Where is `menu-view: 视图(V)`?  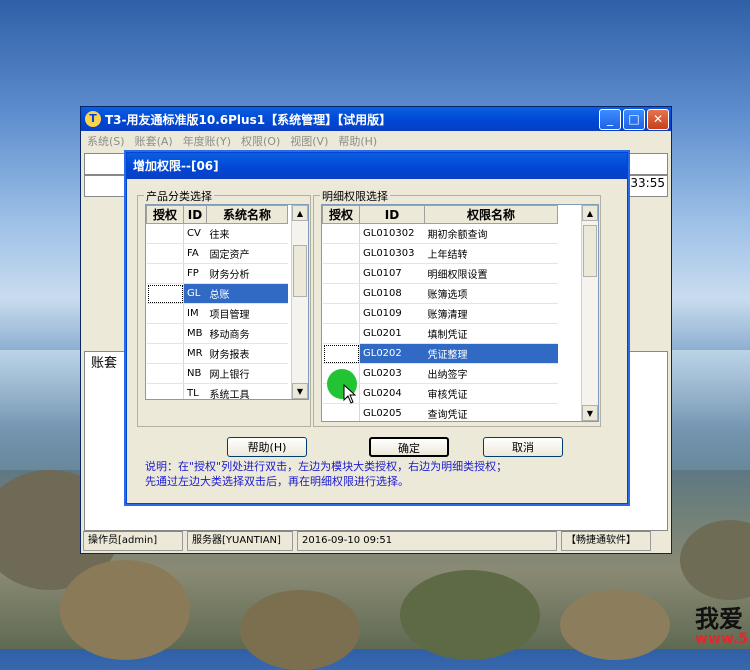
menu-view: 视图(V) is located at coordinates (309, 141).